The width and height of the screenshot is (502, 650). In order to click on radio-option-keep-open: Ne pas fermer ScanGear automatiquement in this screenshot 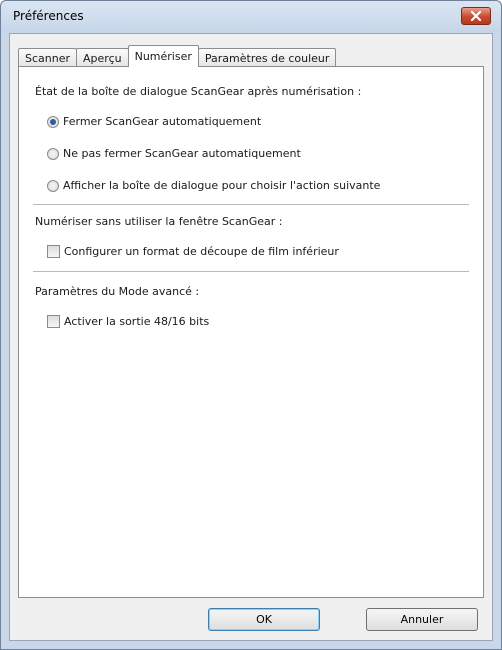, I will do `click(174, 153)`.